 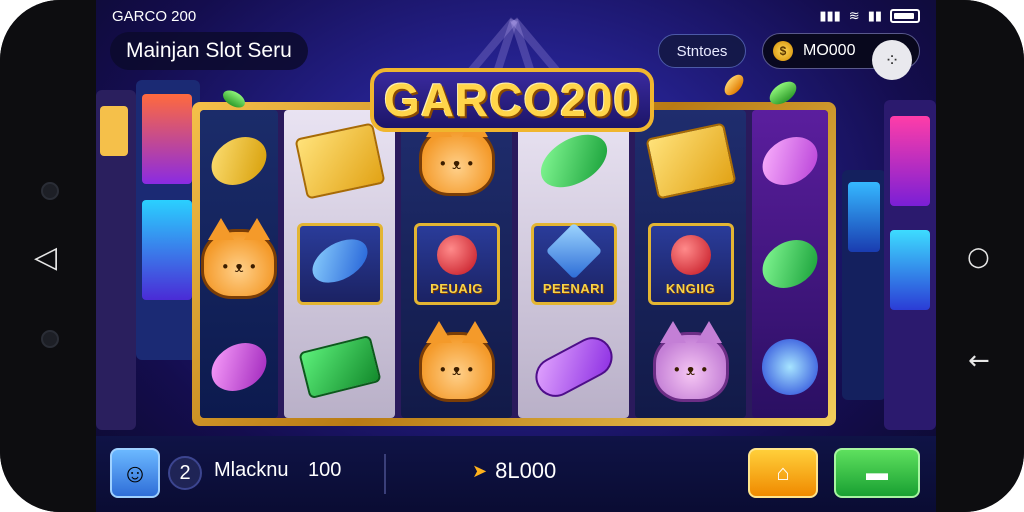 What do you see at coordinates (526, 470) in the screenshot?
I see `bet-value: 8L000` at bounding box center [526, 470].